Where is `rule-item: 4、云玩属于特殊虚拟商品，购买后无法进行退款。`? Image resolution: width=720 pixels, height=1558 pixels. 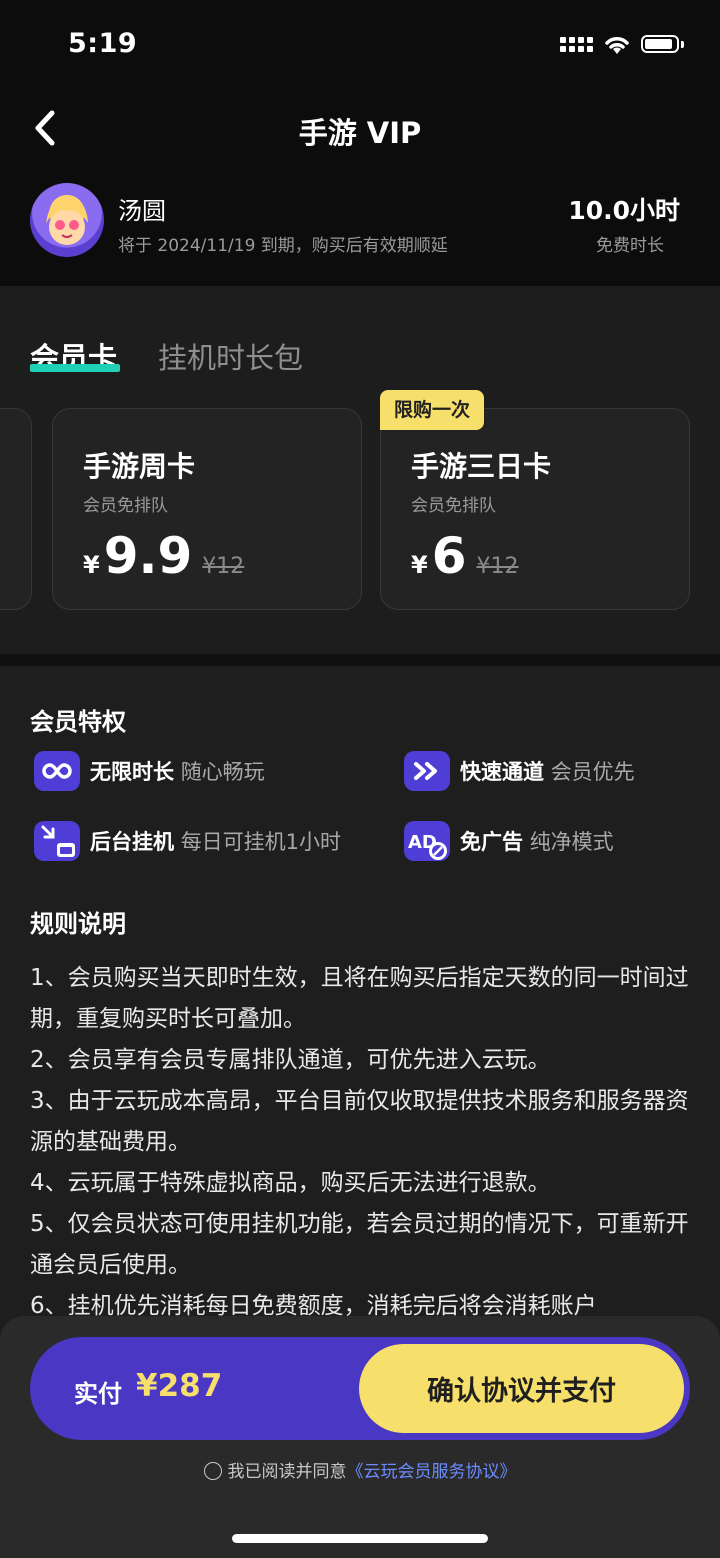
rule-item: 4、云玩属于特殊虚拟商品，购买后无法进行退款。 is located at coordinates (290, 1183).